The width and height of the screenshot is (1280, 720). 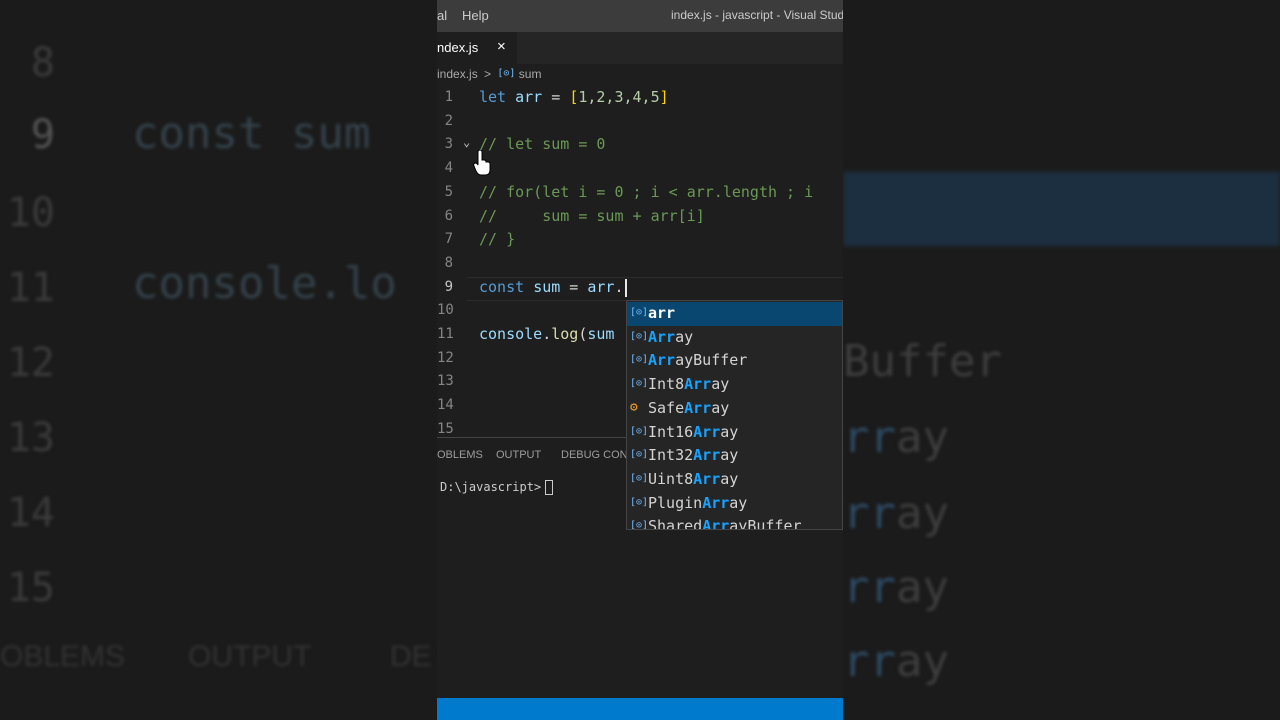 What do you see at coordinates (448, 192) in the screenshot?
I see `line-number: 5` at bounding box center [448, 192].